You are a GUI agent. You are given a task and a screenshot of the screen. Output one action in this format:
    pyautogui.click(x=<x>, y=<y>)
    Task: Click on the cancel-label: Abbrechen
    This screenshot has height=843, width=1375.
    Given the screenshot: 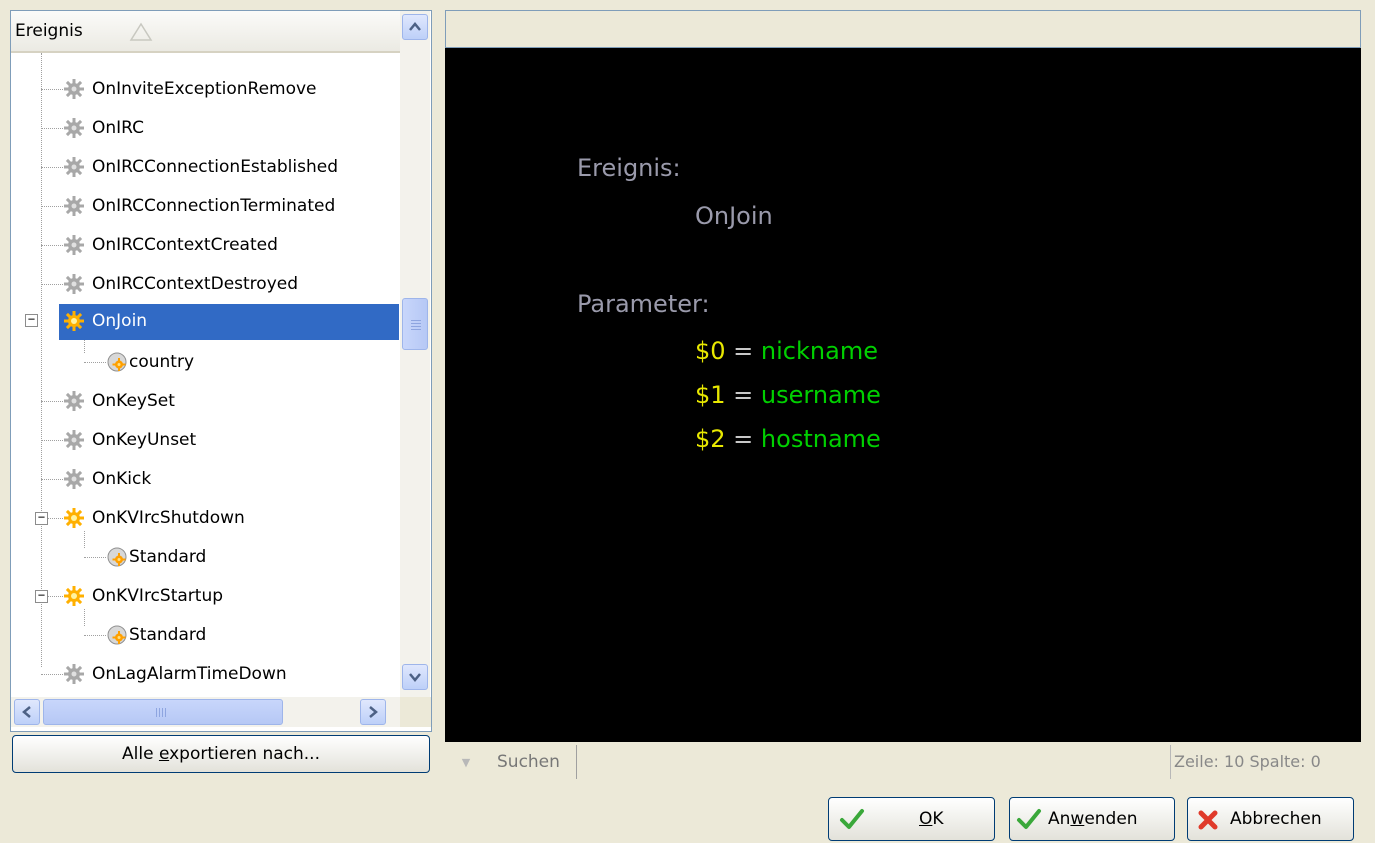 What is the action you would take?
    pyautogui.click(x=1276, y=819)
    